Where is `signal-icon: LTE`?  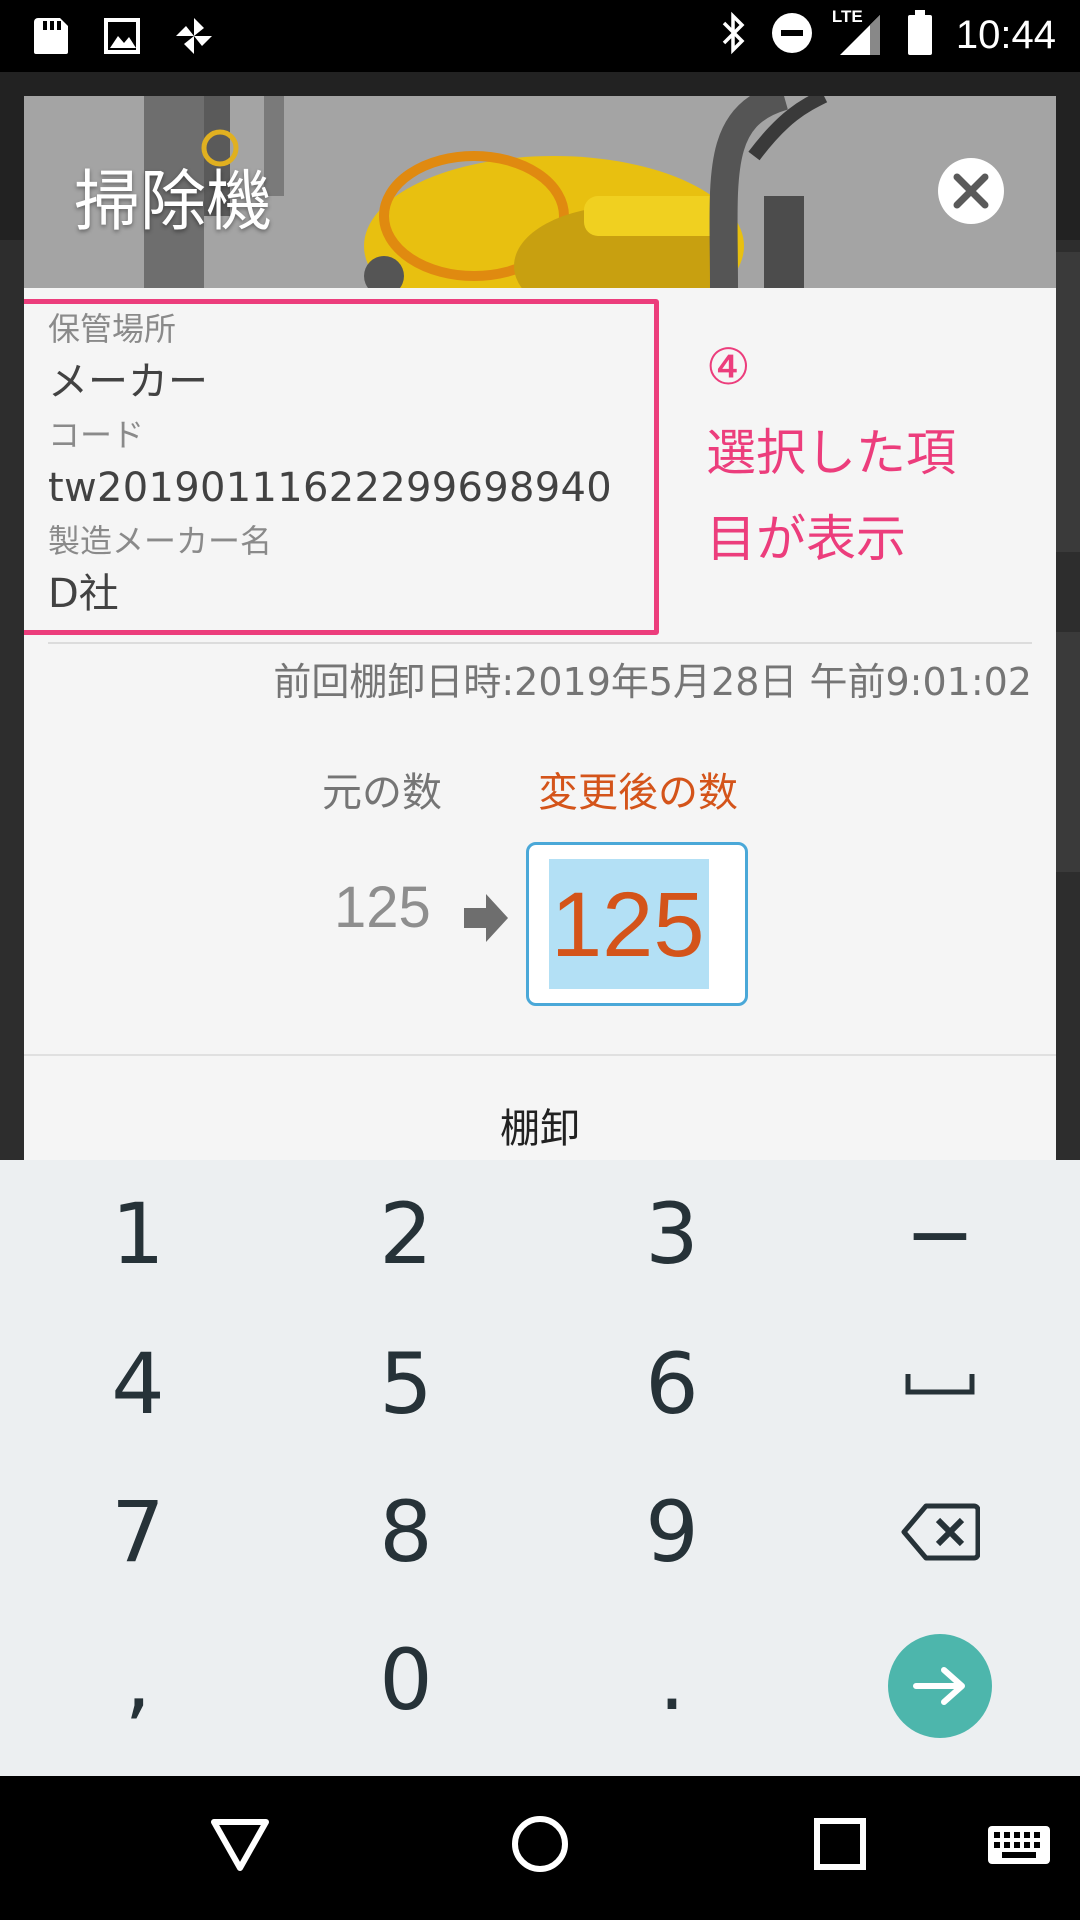 signal-icon: LTE is located at coordinates (858, 33).